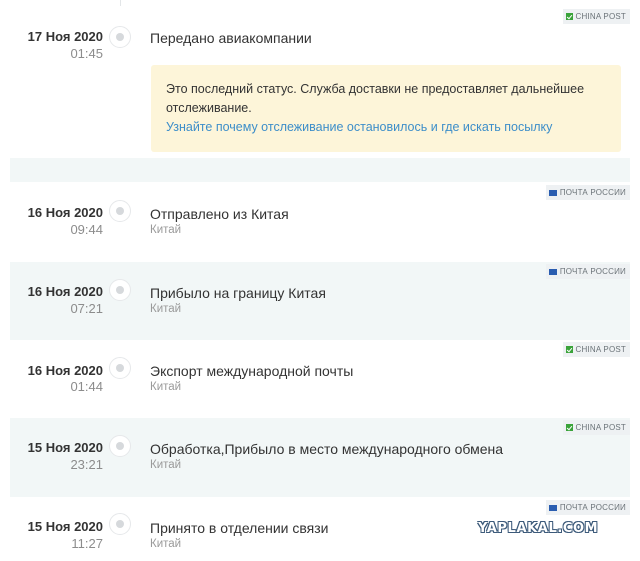 The image size is (640, 561). What do you see at coordinates (86, 386) in the screenshot?
I see `event-time: 01:44` at bounding box center [86, 386].